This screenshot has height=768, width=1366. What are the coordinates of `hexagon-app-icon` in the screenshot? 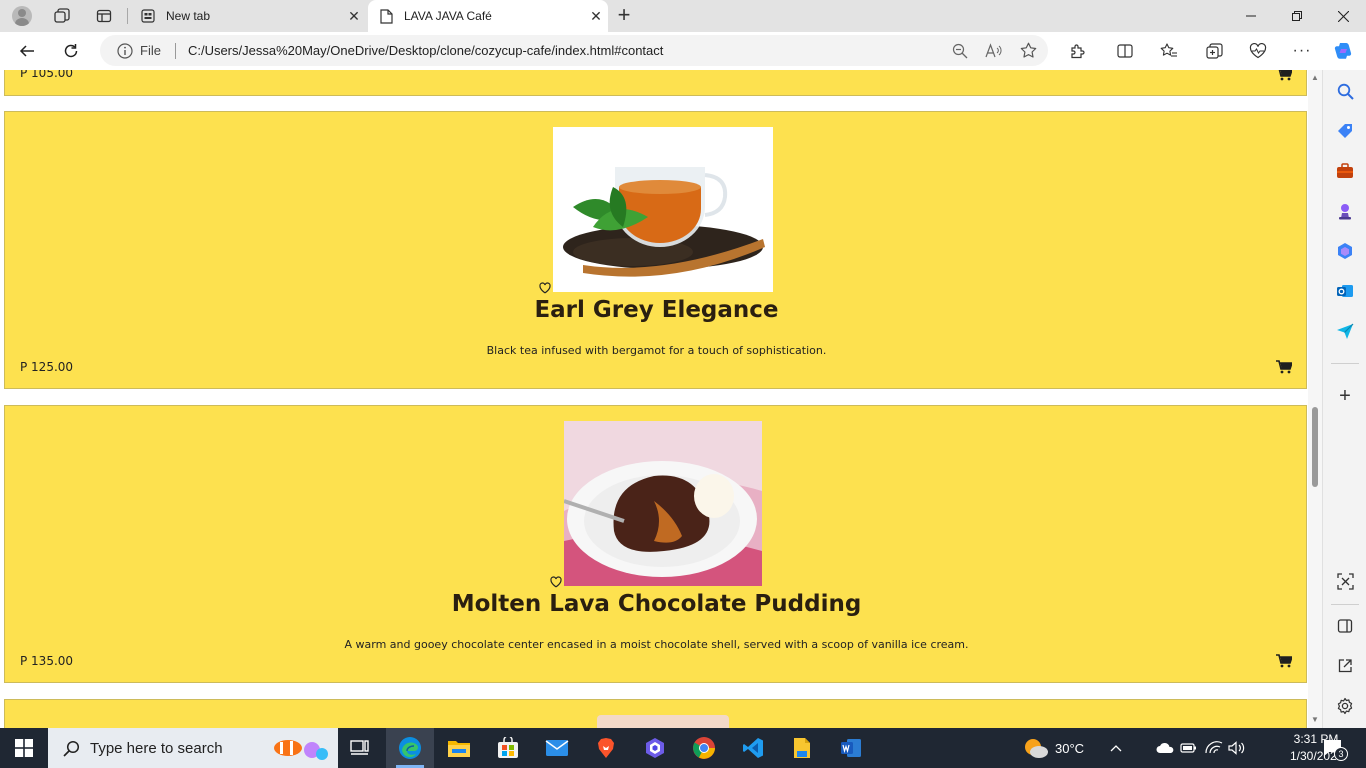 It's located at (655, 748).